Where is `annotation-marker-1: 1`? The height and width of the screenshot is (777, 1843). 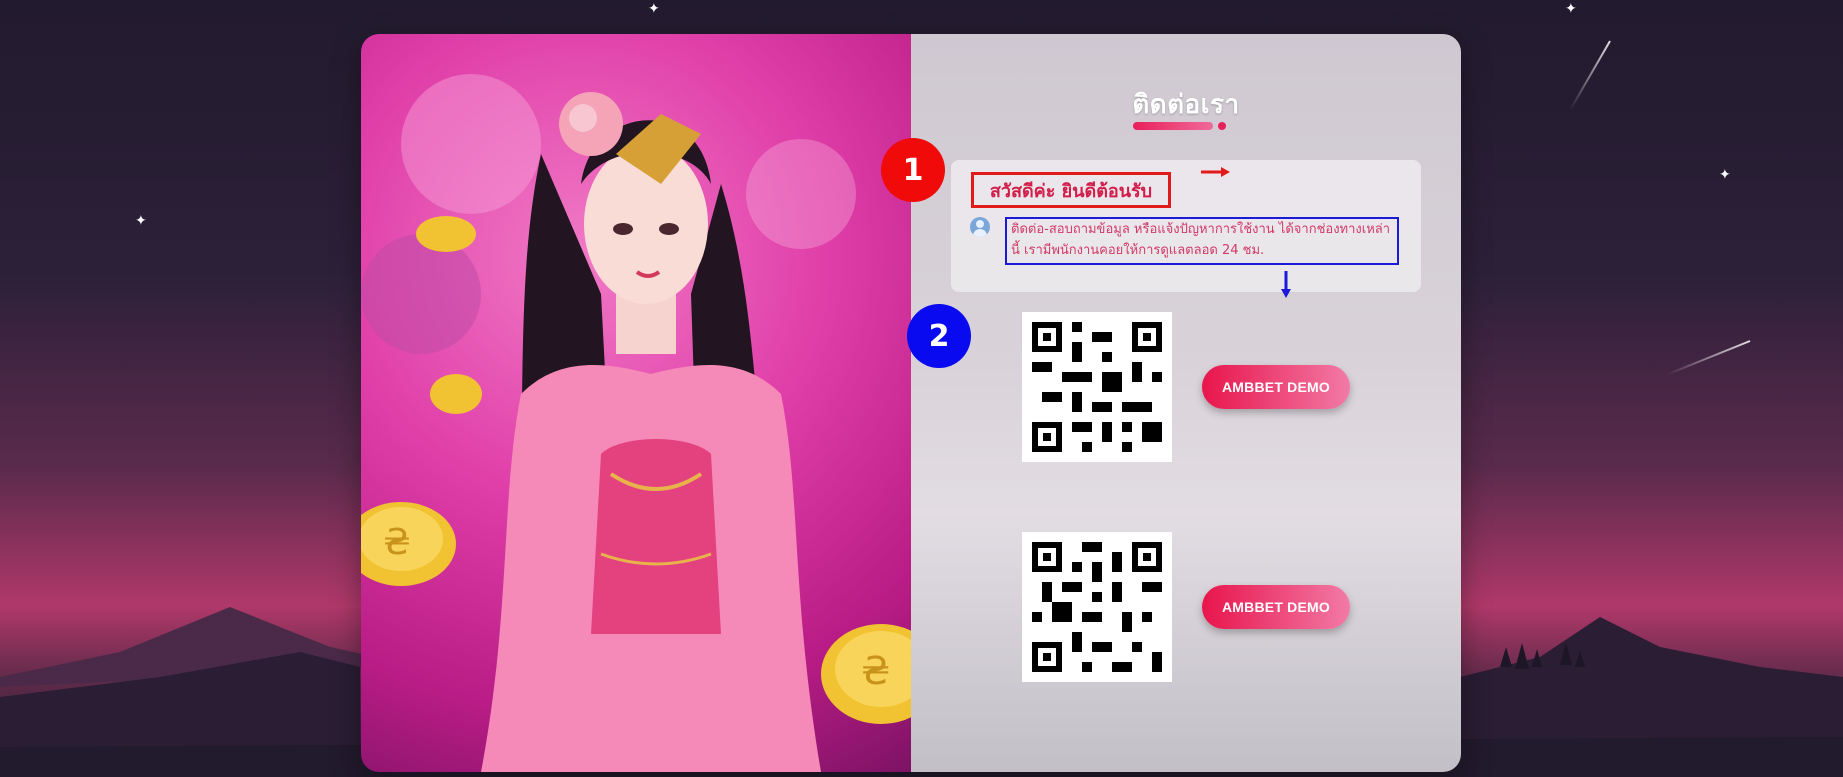
annotation-marker-1: 1 is located at coordinates (913, 170).